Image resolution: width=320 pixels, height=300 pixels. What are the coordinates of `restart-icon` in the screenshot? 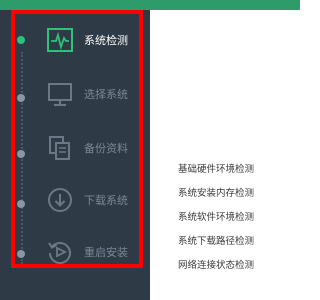 It's located at (59, 253).